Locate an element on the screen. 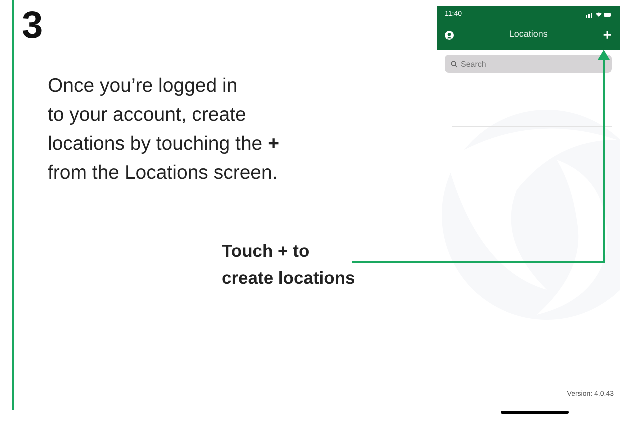 The height and width of the screenshot is (422, 641). add-button: + is located at coordinates (607, 35).